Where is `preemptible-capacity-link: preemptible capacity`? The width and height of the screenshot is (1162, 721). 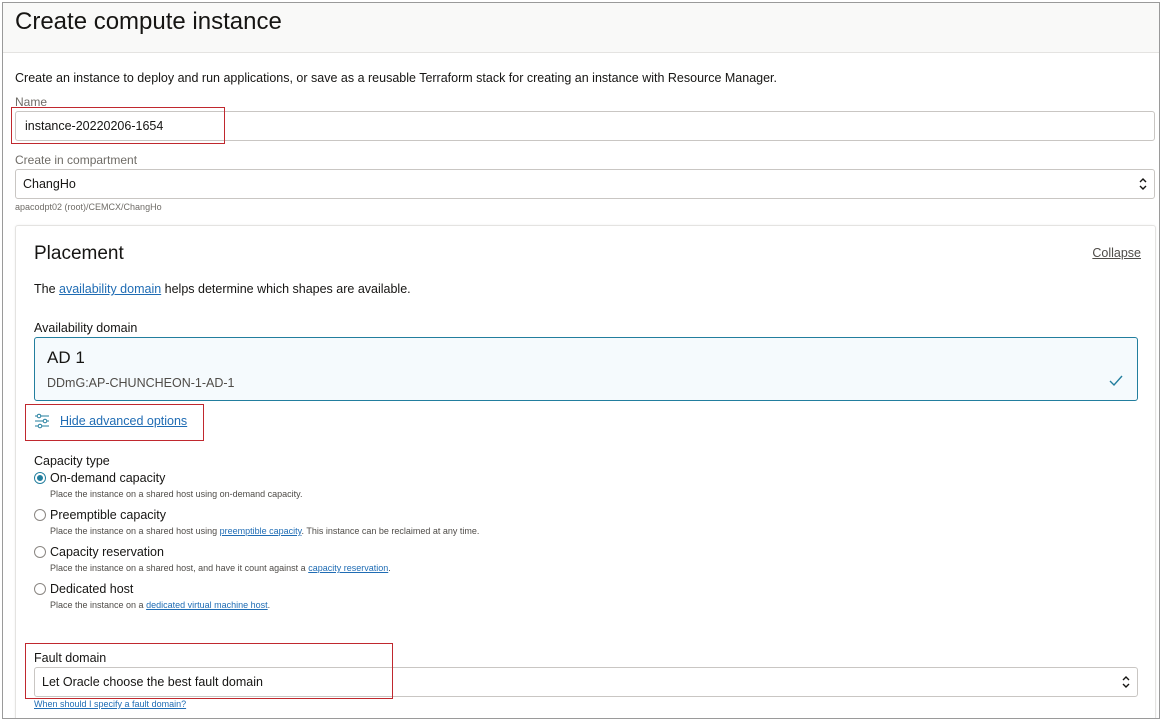
preemptible-capacity-link: preemptible capacity is located at coordinates (261, 531).